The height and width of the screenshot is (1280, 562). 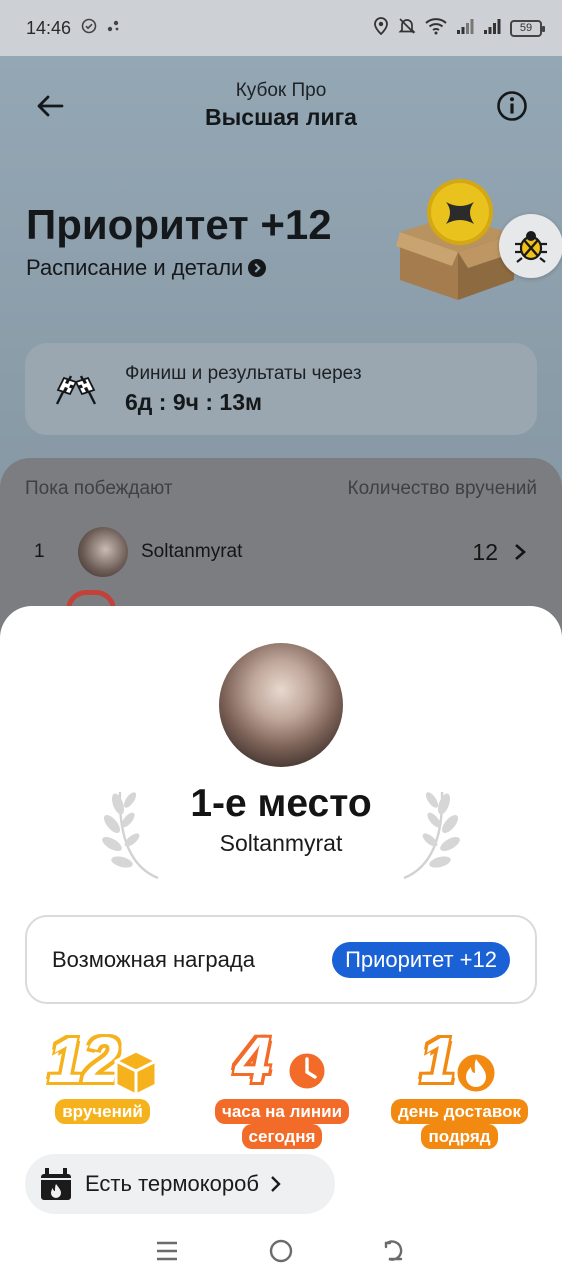 I want to click on finish-timer-card: Финиш и результаты через 6д : 9ч : 13м, so click(x=281, y=389).